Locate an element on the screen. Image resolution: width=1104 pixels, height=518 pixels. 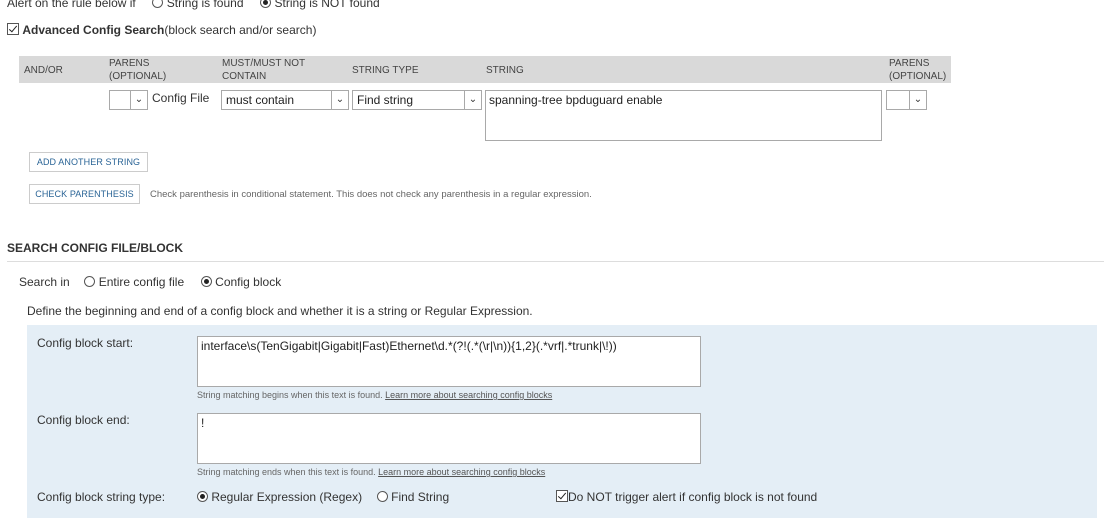
block-string-type-options: Regular Expression (Regex) Find String is located at coordinates (323, 497).